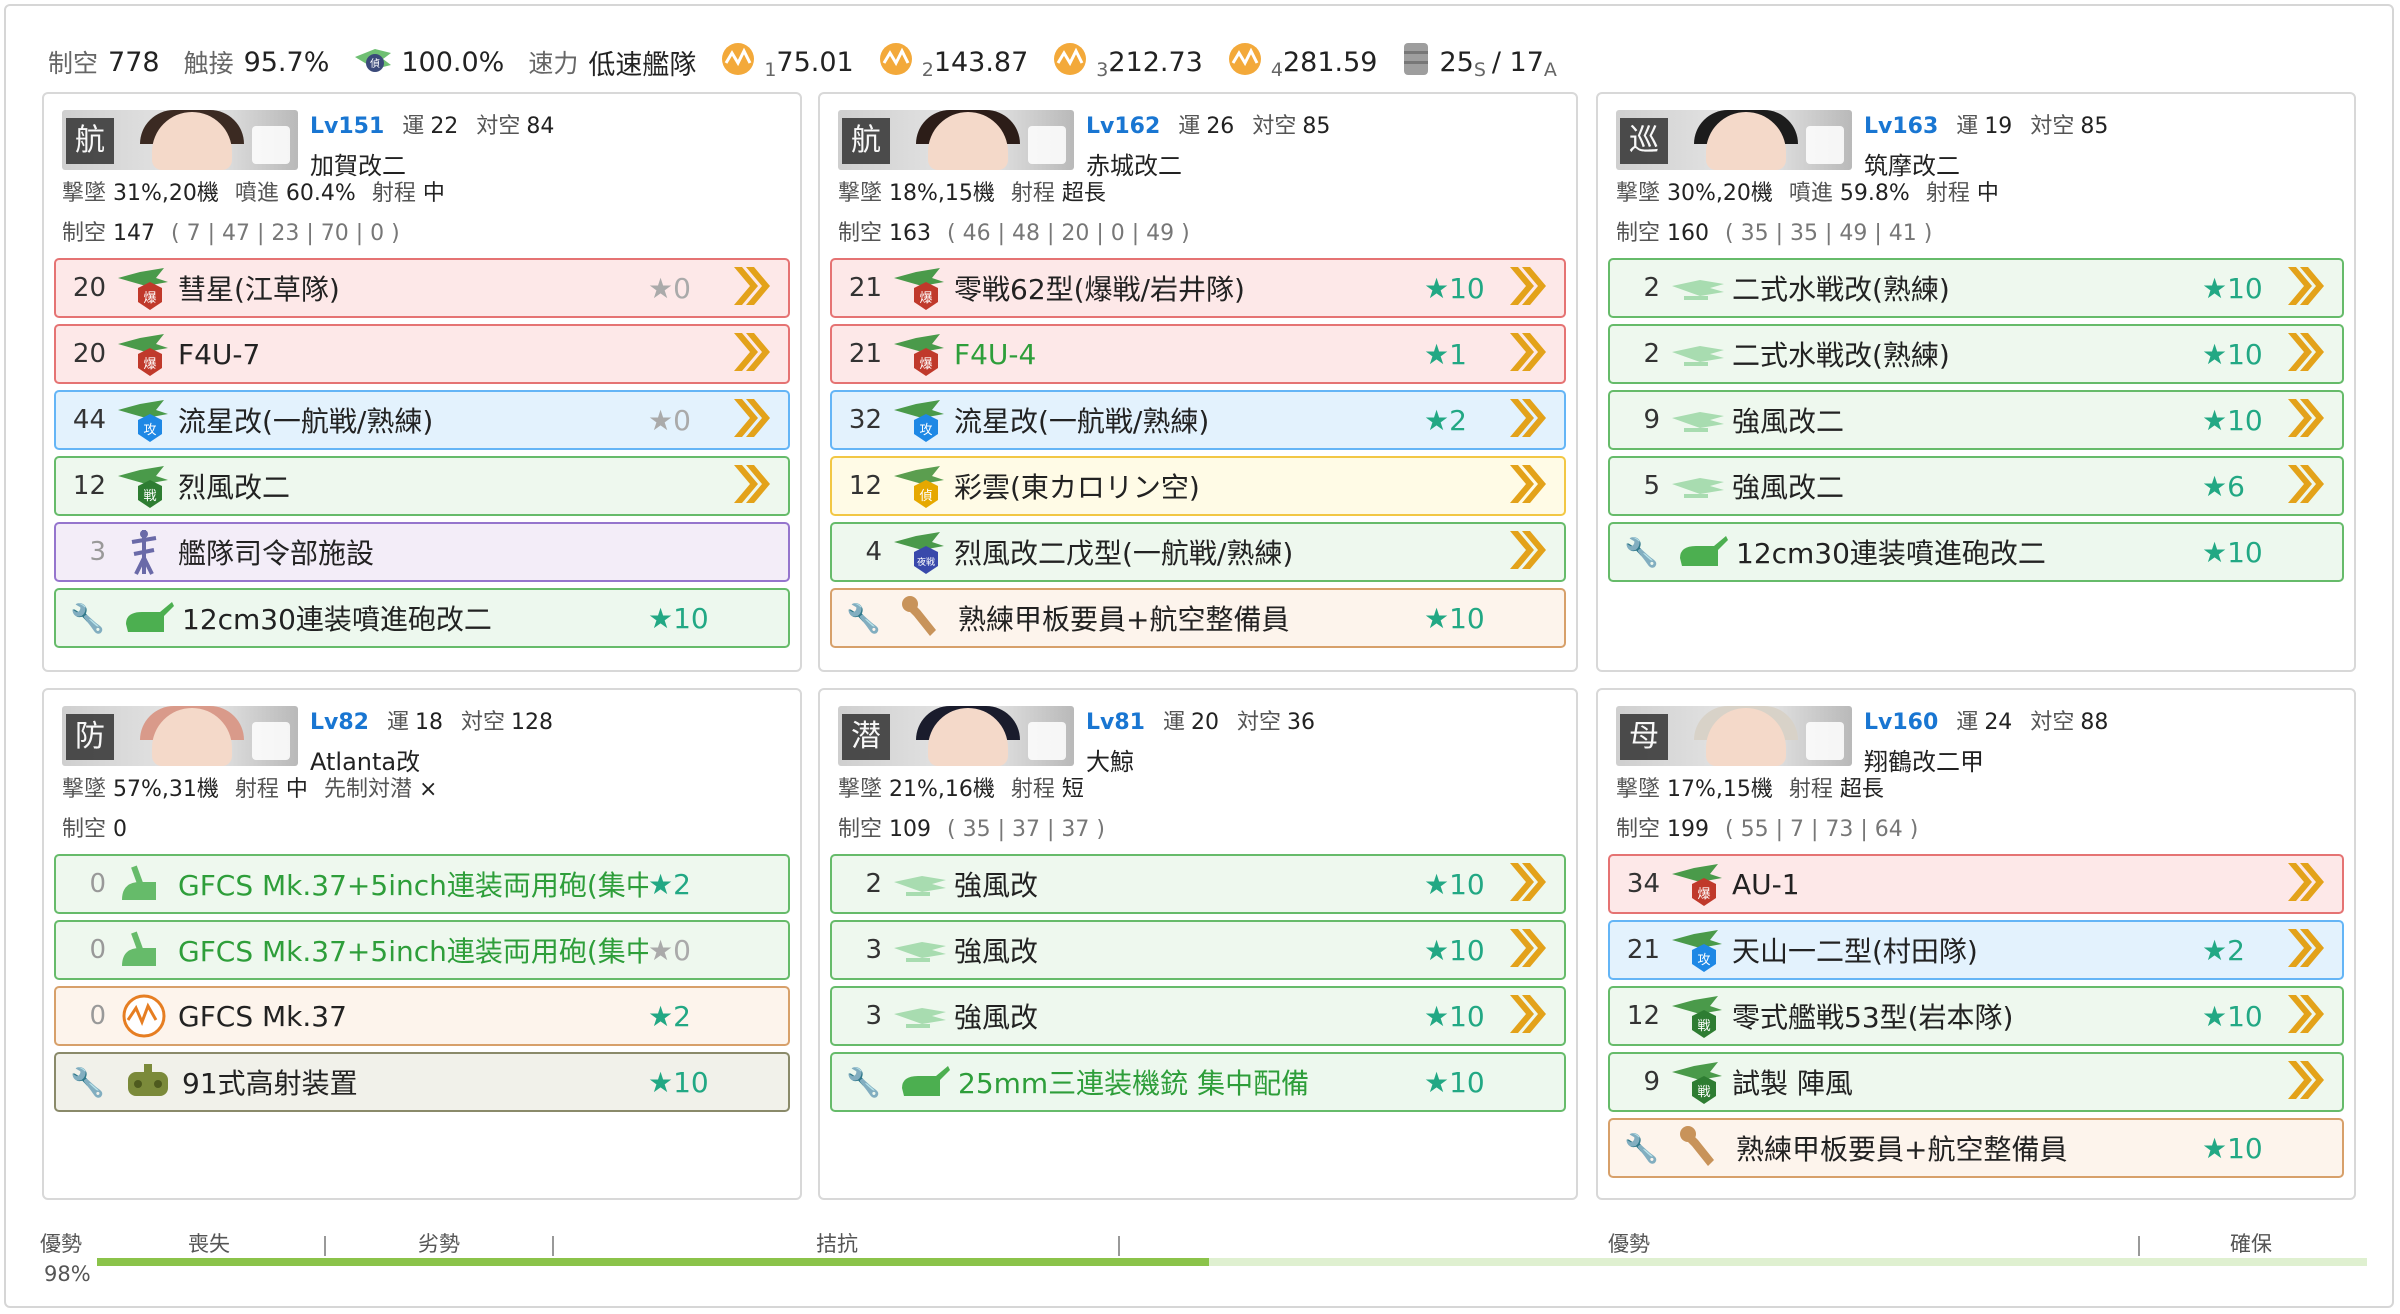 The height and width of the screenshot is (1314, 2400). Describe the element at coordinates (1198, 552) in the screenshot. I see `equipment-slot: 4 夜戦 烈風改二戊型(一航戦/熟練)` at that location.